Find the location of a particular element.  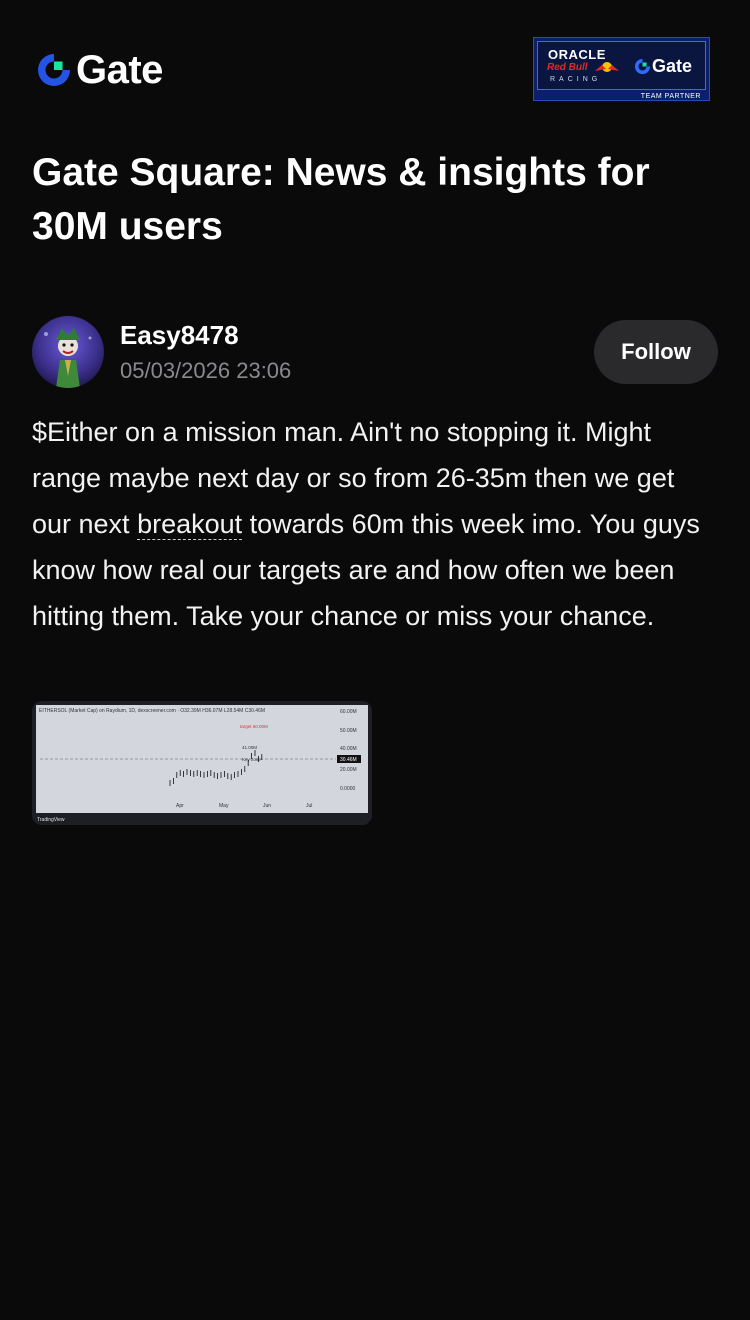

post-author-row: Easy8478 05/03/2026 23:06 Follow is located at coordinates (375, 352).